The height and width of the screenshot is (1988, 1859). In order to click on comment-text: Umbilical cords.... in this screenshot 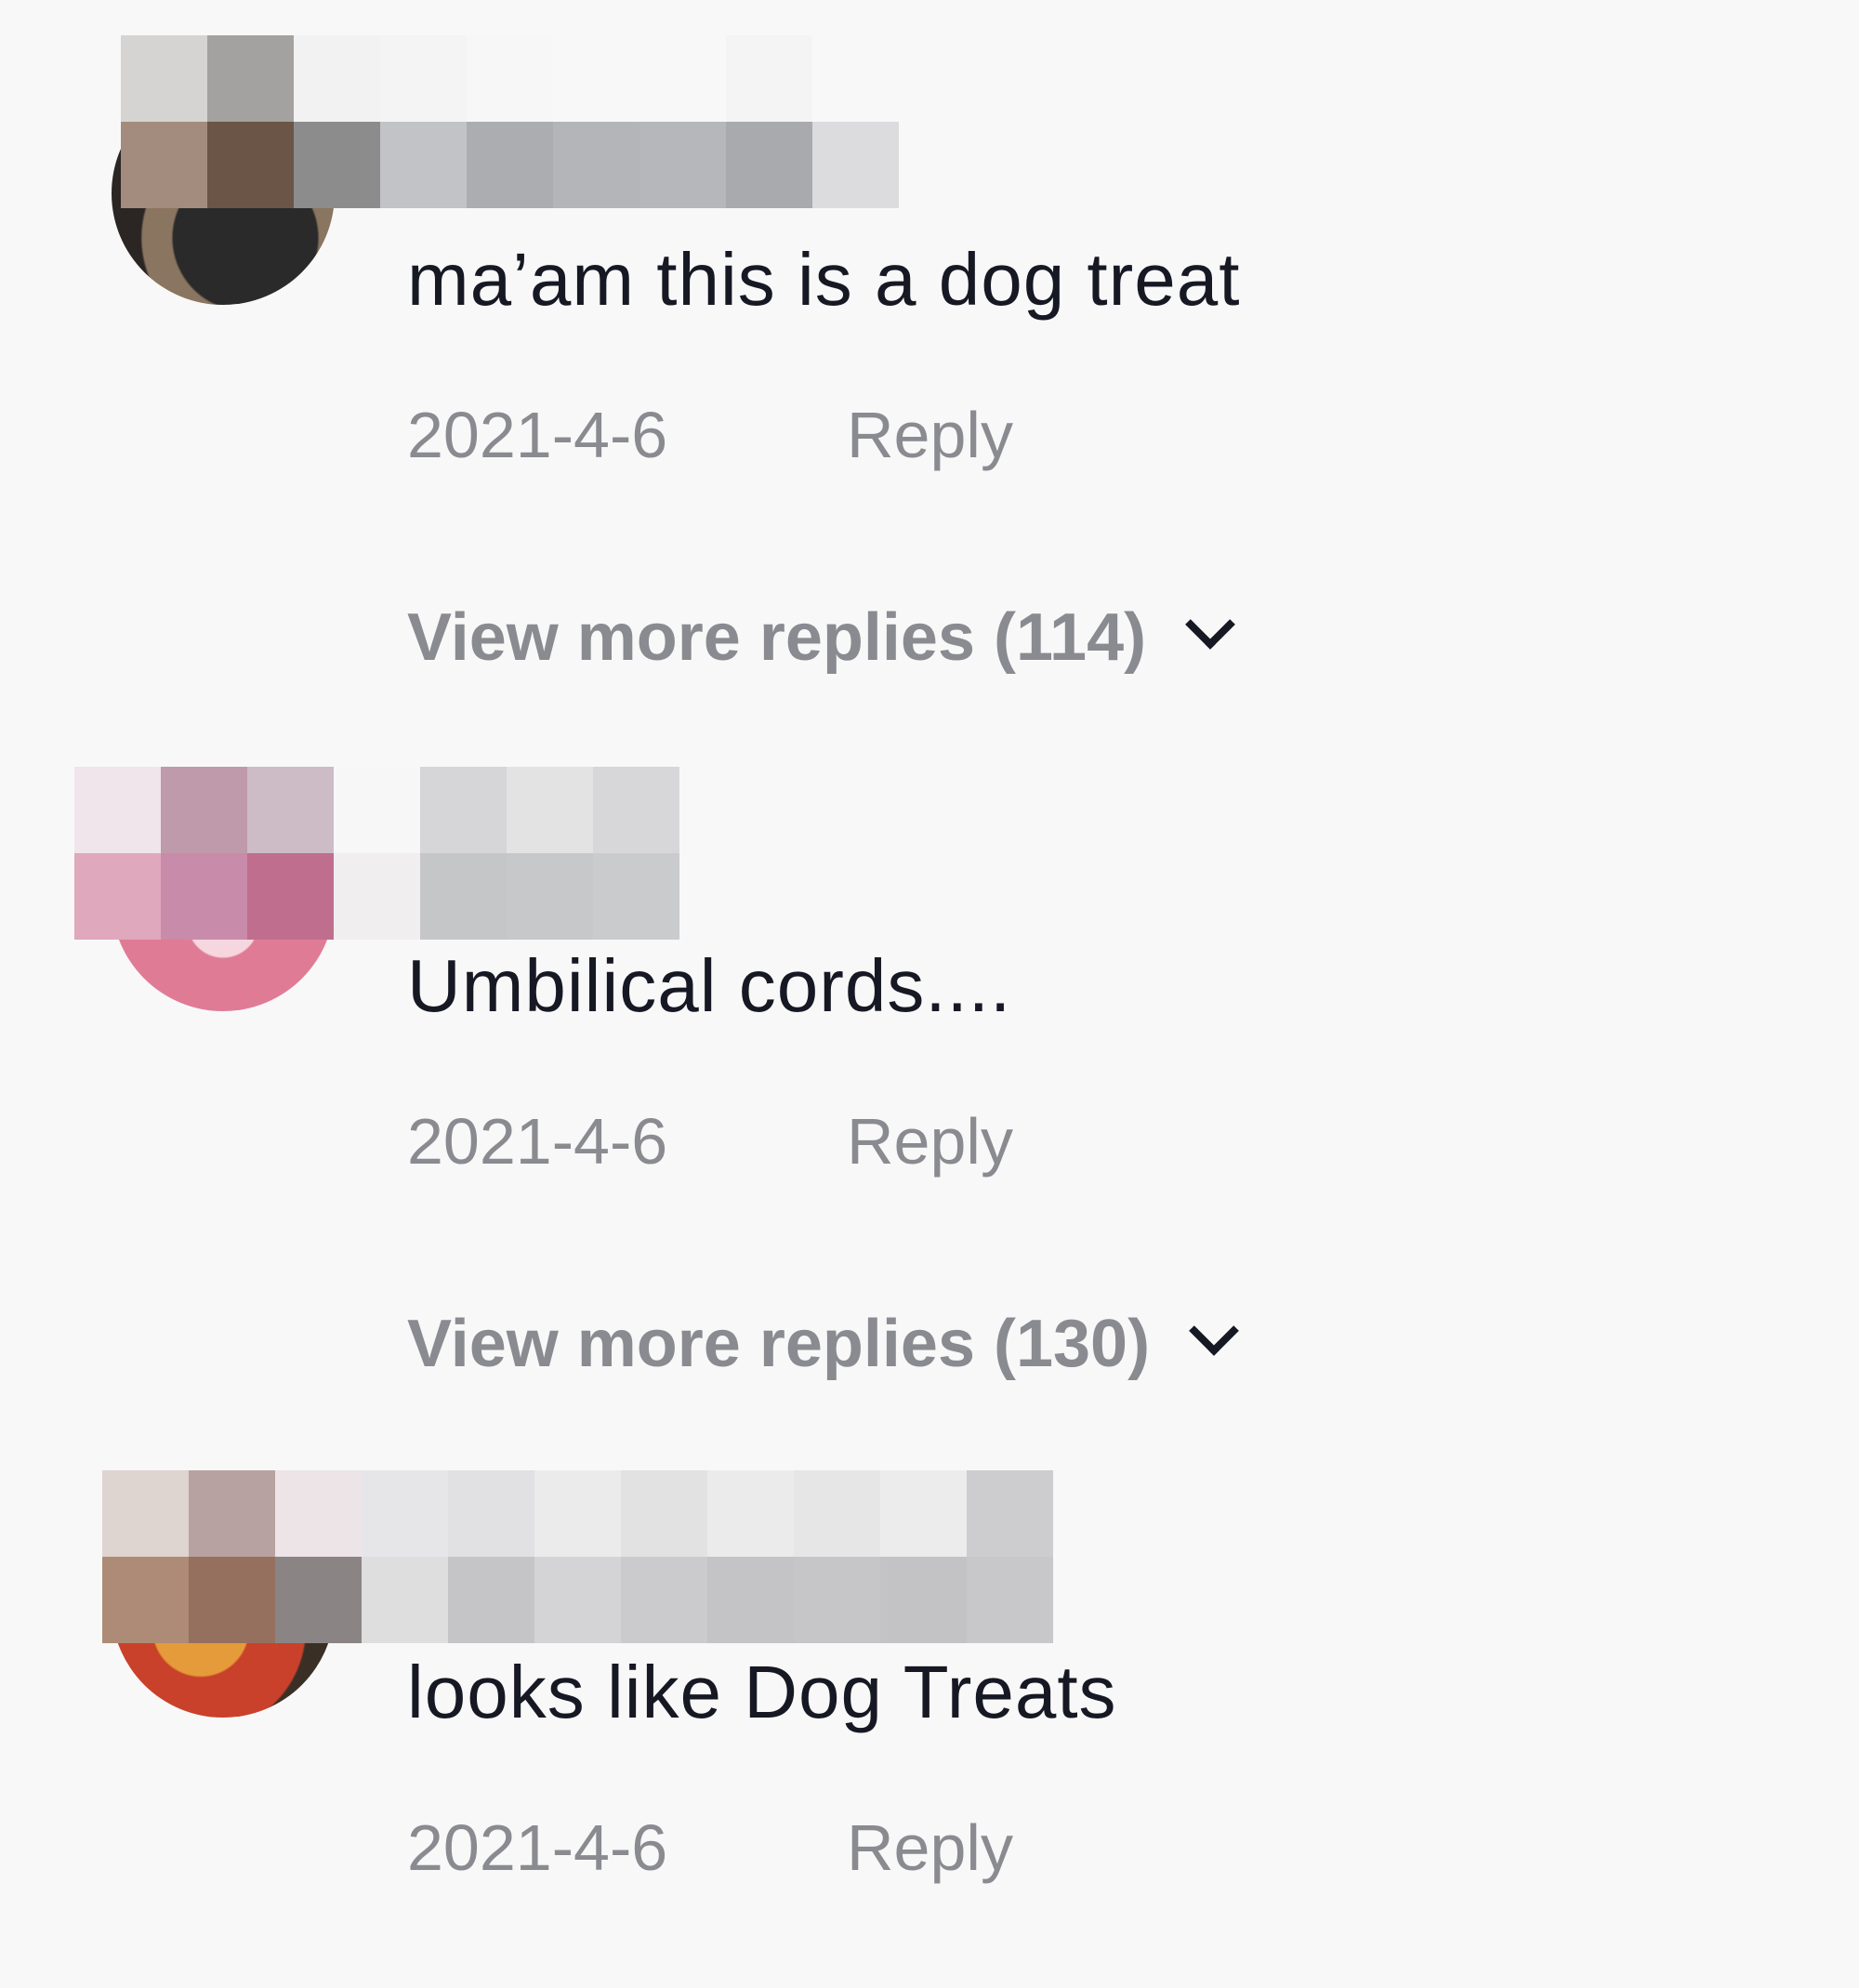, I will do `click(709, 985)`.